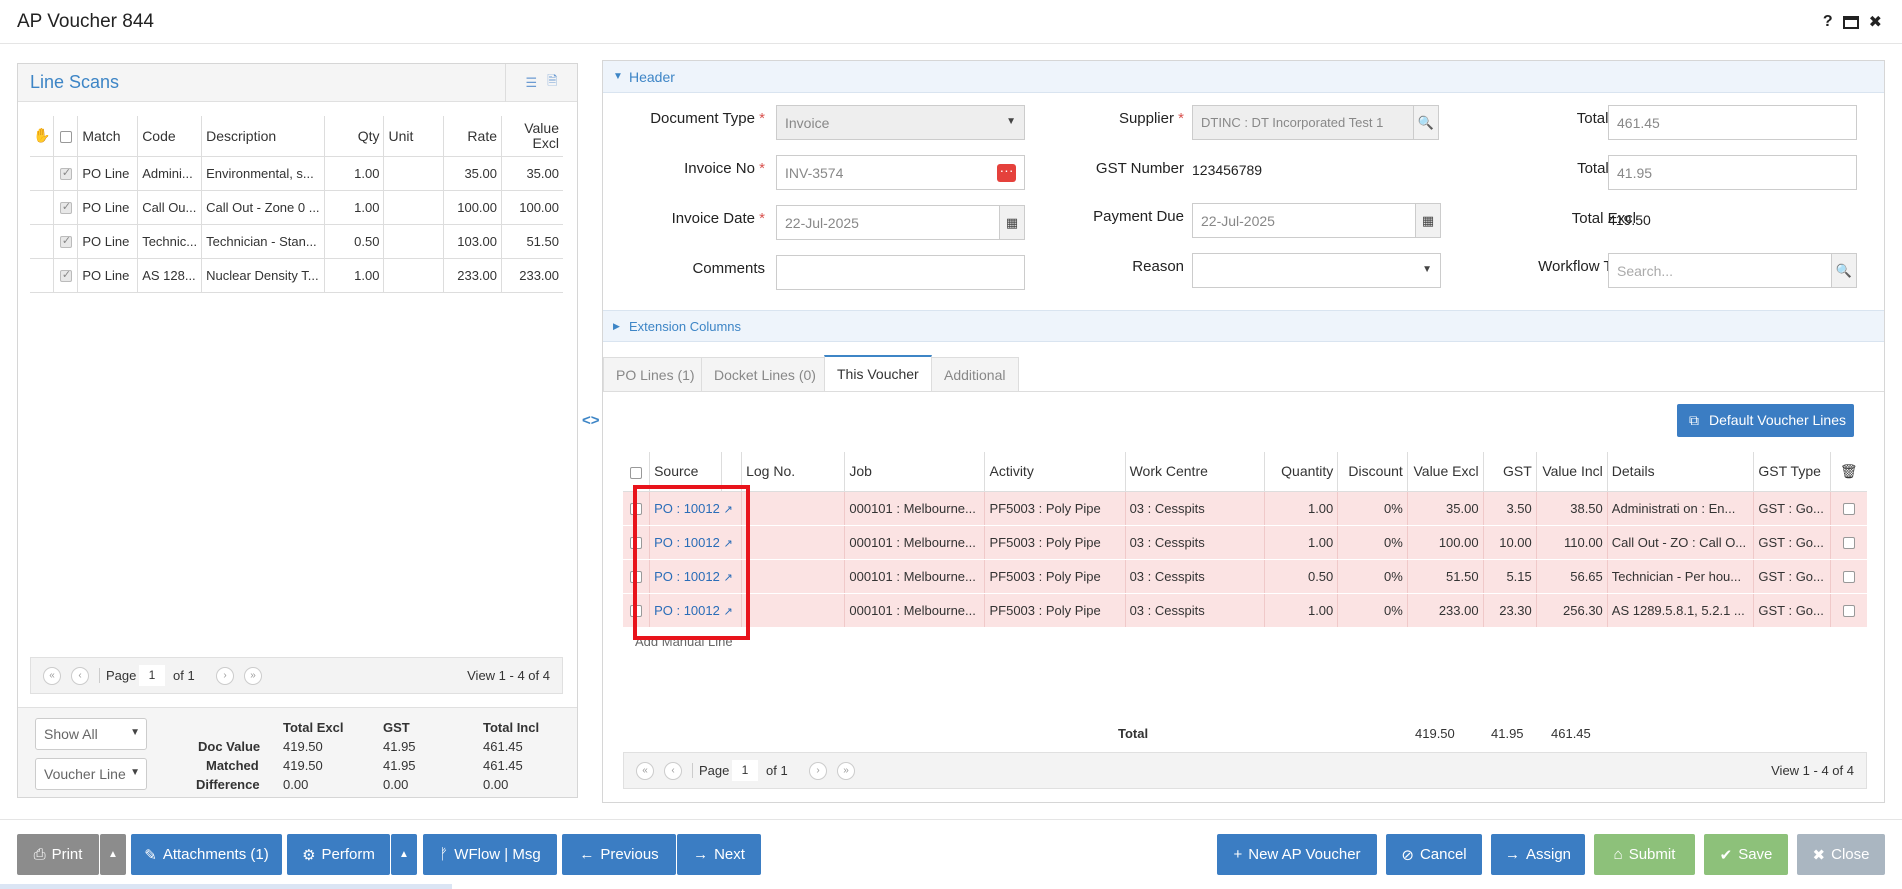 The image size is (1902, 889). Describe the element at coordinates (1792, 472) in the screenshot. I see `col-gst-type: GST Type` at that location.